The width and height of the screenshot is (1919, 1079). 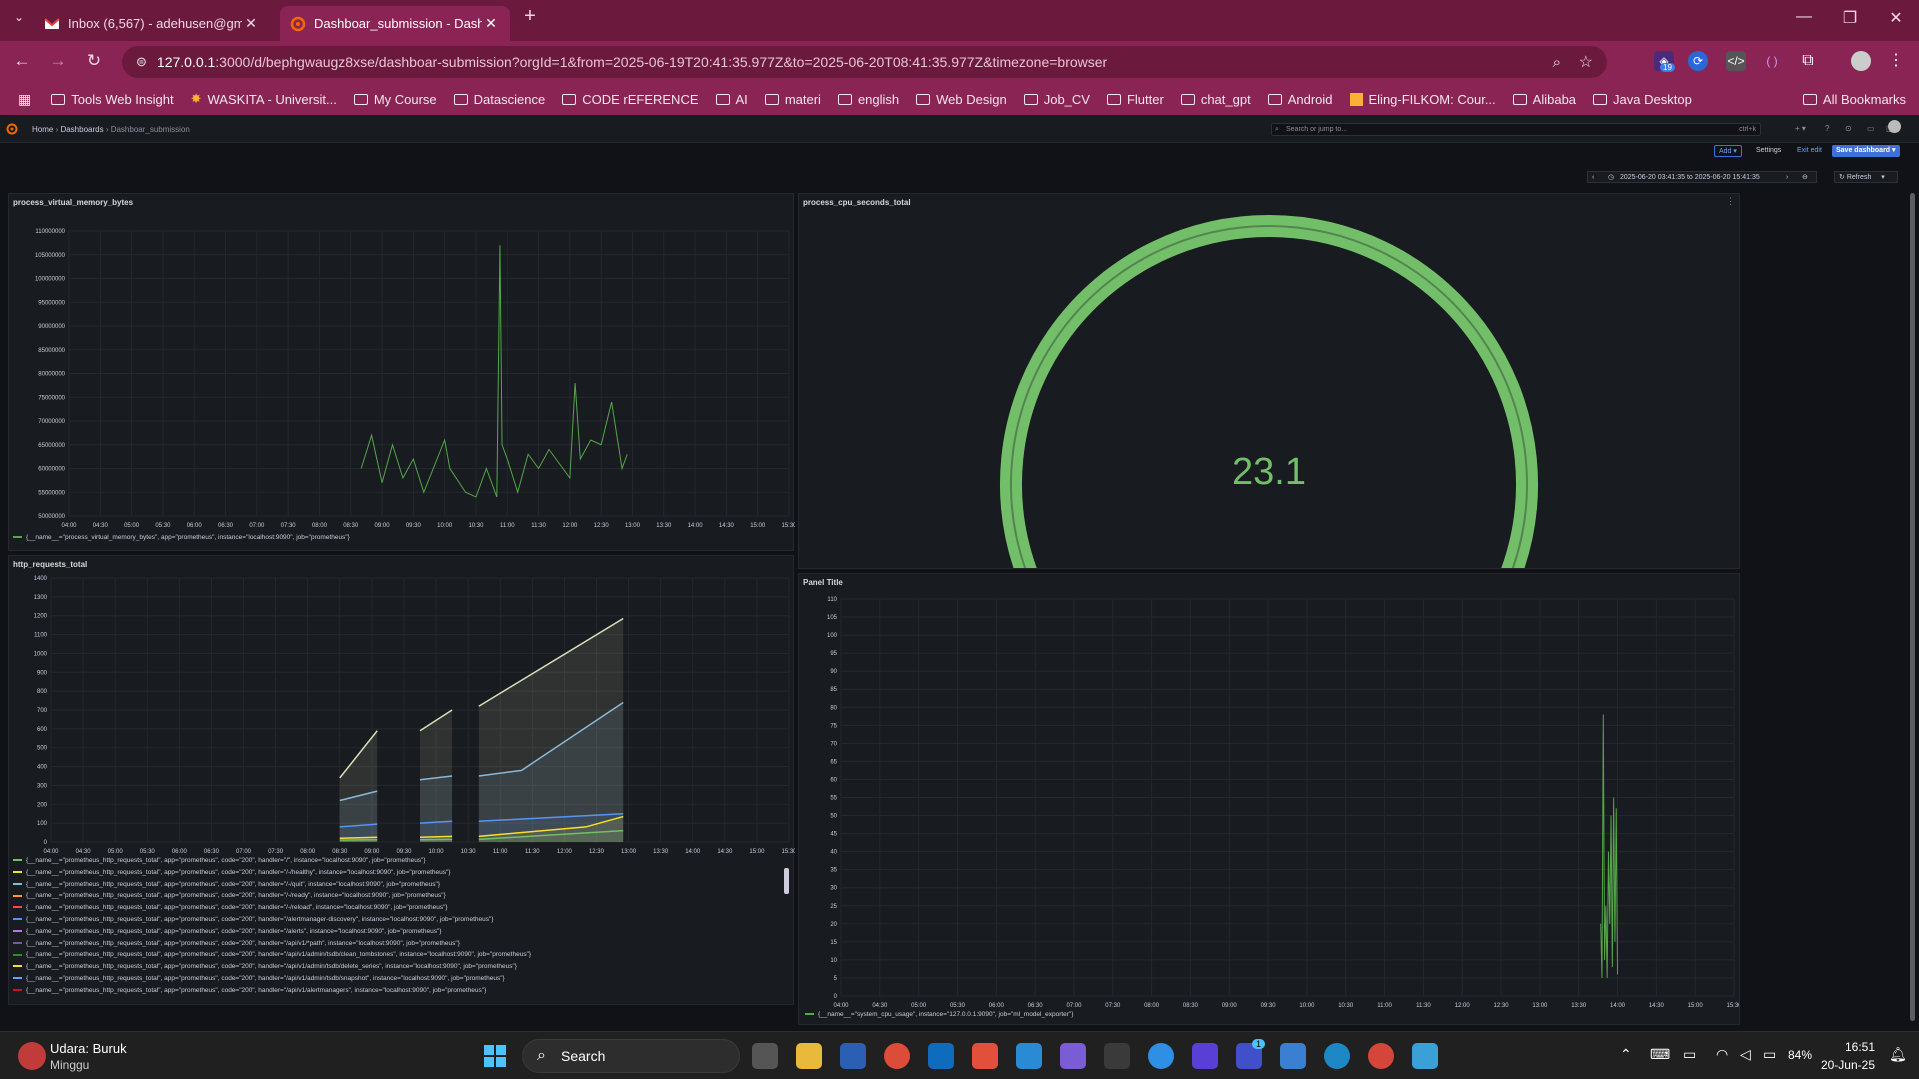 I want to click on extensions-puzzle-icon: ⧉, so click(x=1808, y=61).